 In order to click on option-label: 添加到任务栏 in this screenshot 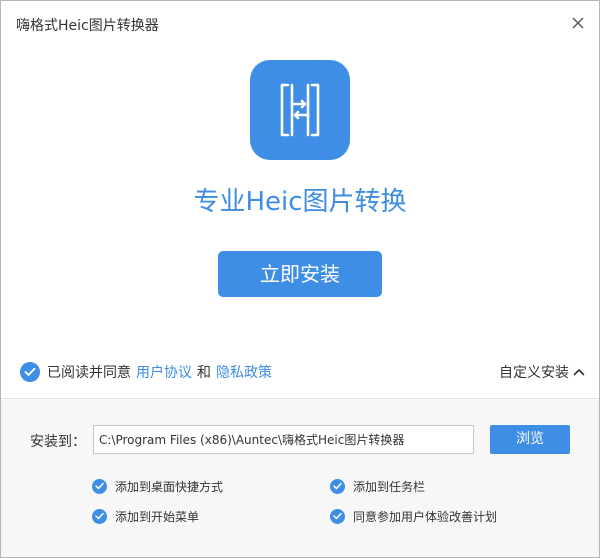, I will do `click(389, 486)`.